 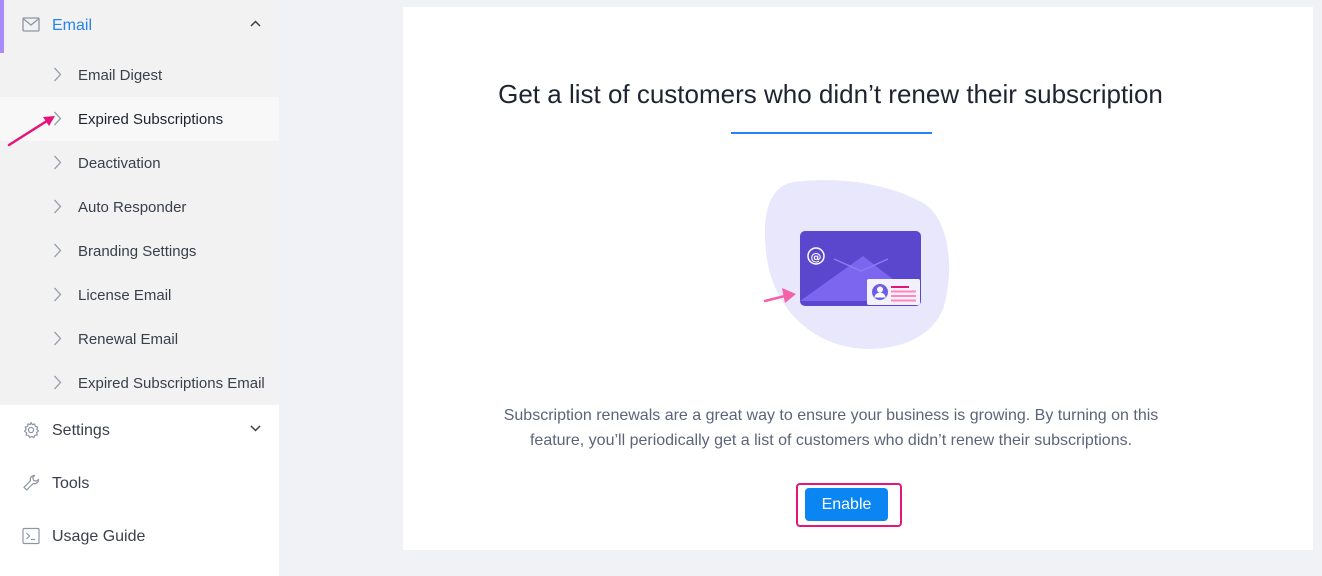 I want to click on sidebar-subitem-expired-subscriptions-email: Expired Subscriptions Email, so click(x=139, y=383).